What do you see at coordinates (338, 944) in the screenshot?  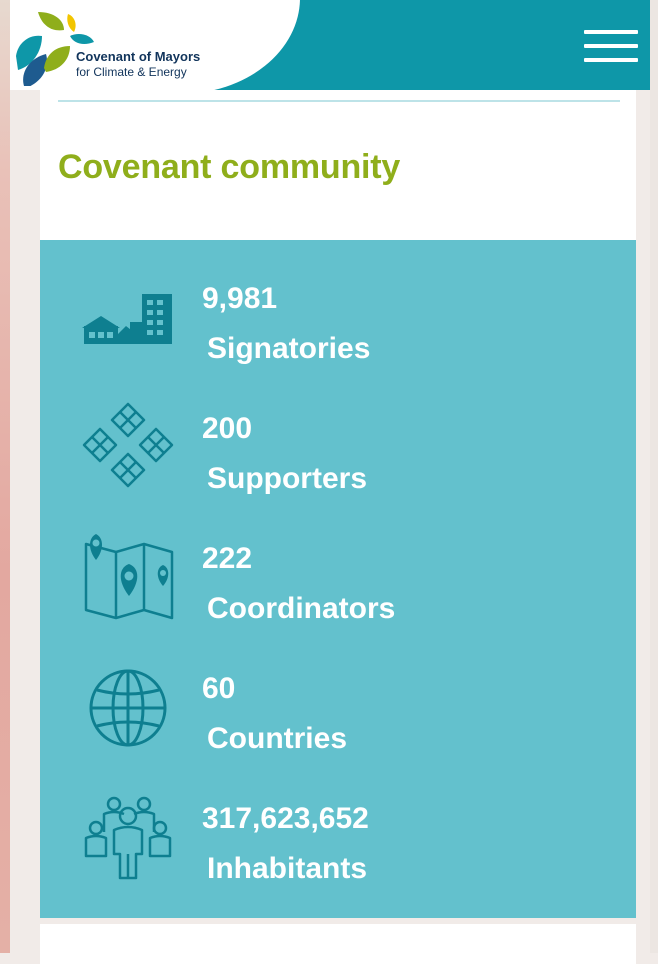 I see `next-section-card` at bounding box center [338, 944].